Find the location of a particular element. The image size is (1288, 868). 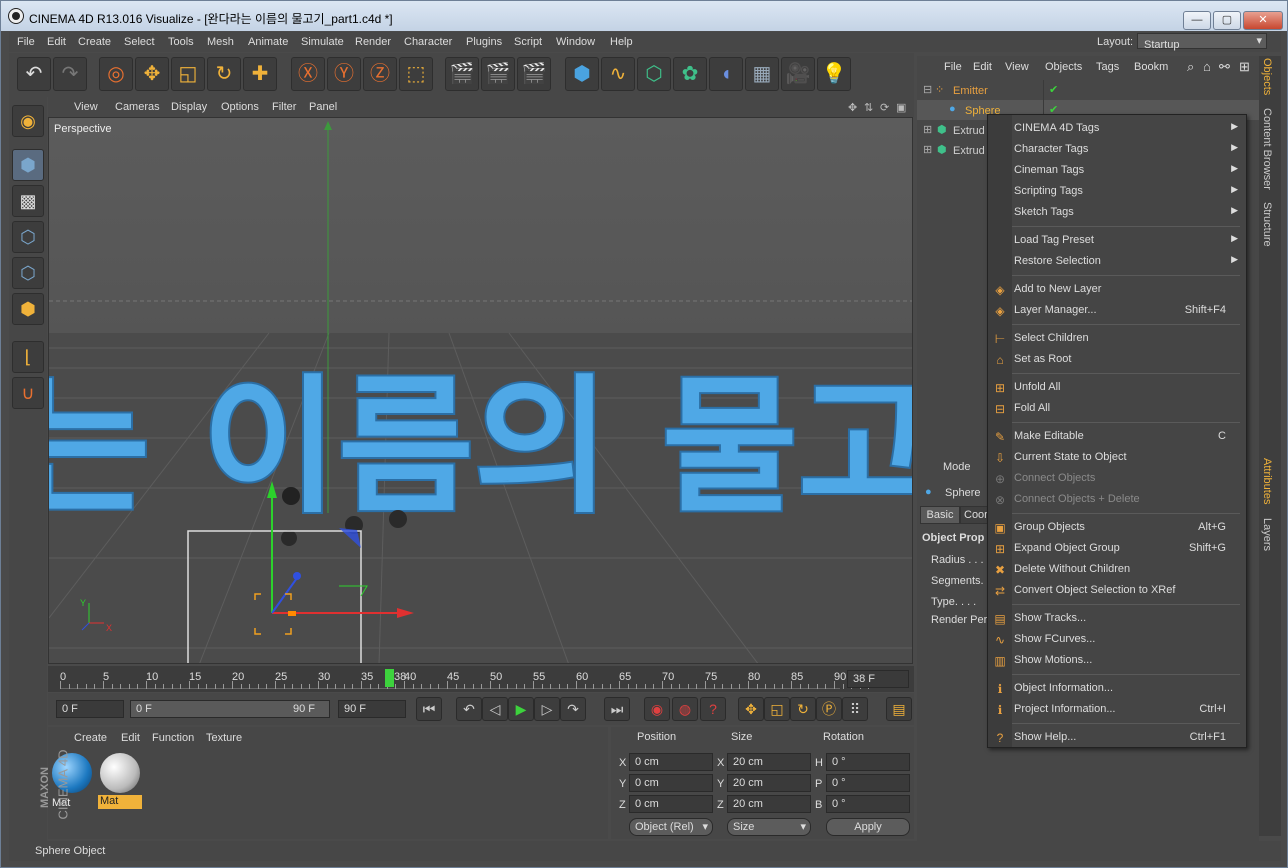

home-icon: ⌂ is located at coordinates (1207, 66).